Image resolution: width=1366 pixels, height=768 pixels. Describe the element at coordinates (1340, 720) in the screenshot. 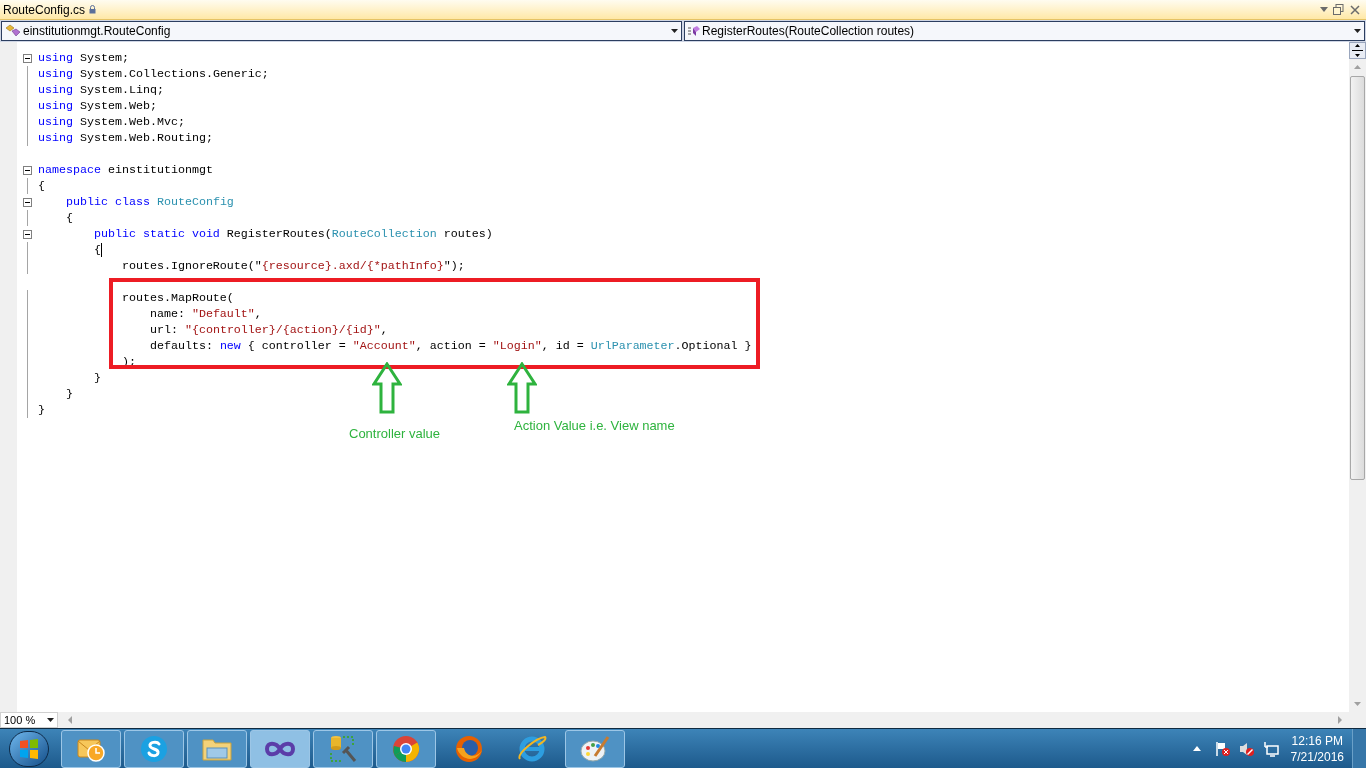

I see `scroll-right-icon` at that location.